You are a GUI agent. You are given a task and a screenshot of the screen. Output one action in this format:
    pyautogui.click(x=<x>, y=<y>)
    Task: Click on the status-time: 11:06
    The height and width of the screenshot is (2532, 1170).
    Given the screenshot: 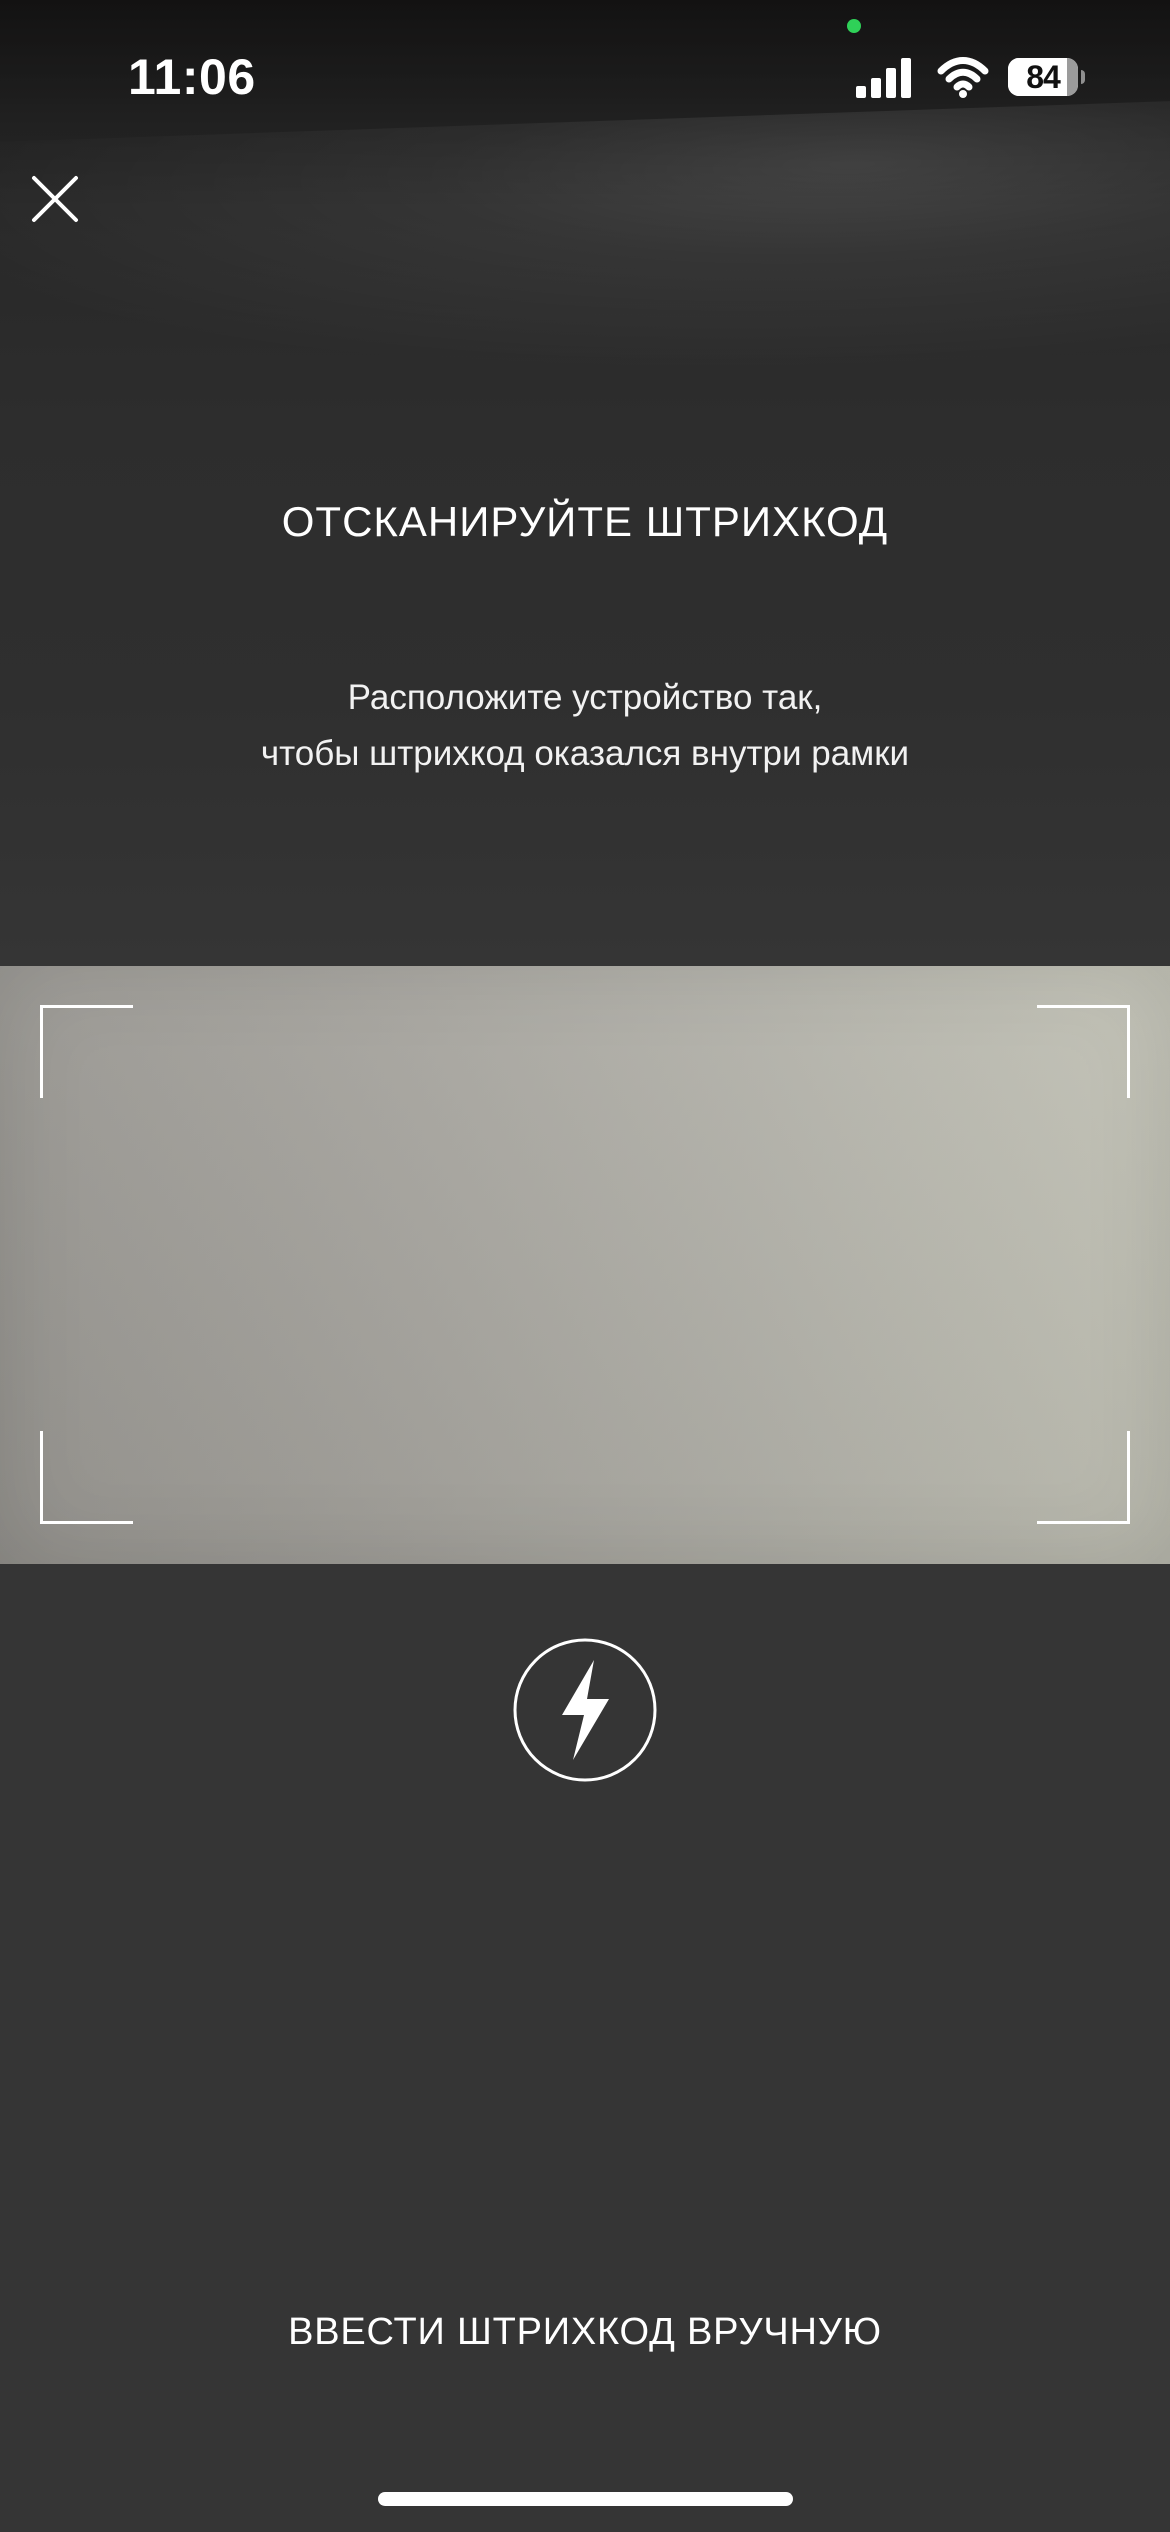 What is the action you would take?
    pyautogui.click(x=192, y=77)
    